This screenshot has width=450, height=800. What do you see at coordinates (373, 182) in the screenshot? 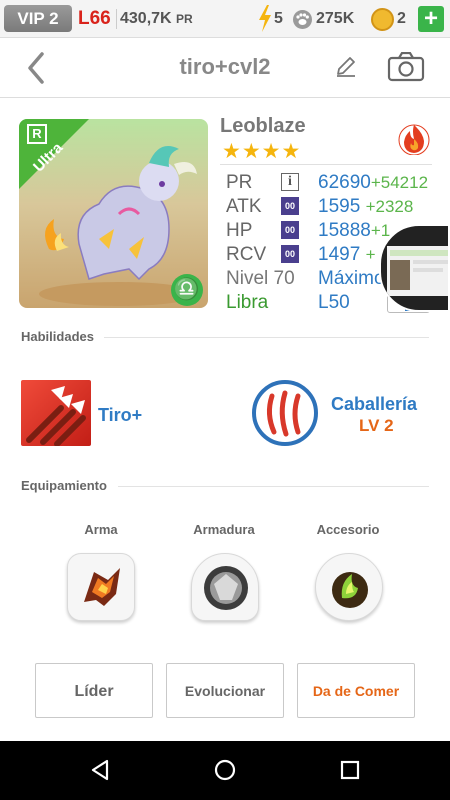
I see `stat-value: 62690+54212` at bounding box center [373, 182].